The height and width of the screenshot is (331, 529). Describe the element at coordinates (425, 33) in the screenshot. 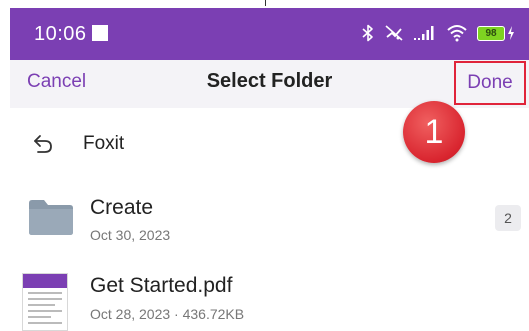

I see `signal-icon` at that location.